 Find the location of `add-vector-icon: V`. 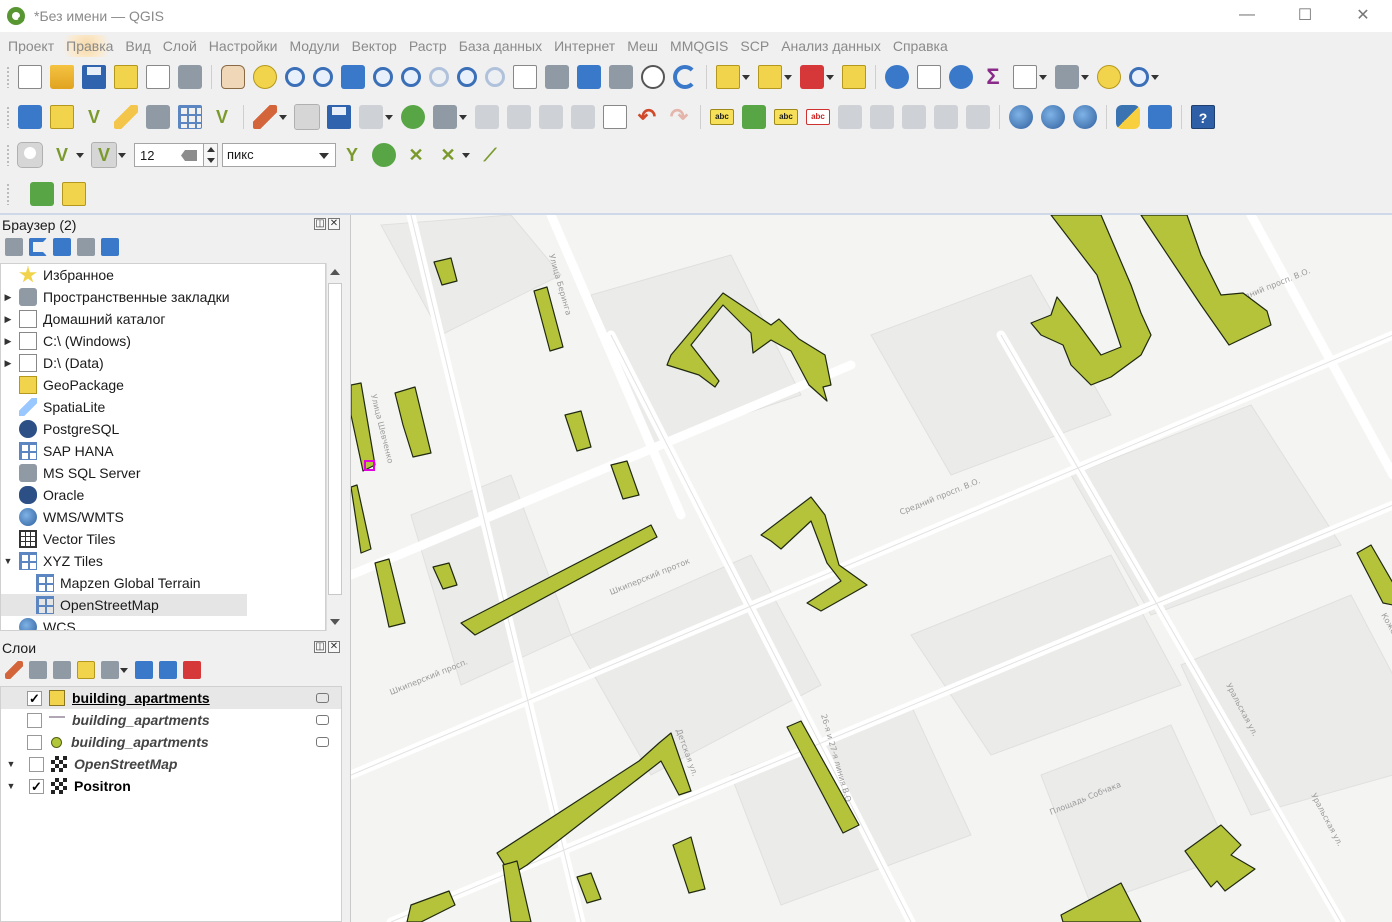

add-vector-icon: V is located at coordinates (222, 117).